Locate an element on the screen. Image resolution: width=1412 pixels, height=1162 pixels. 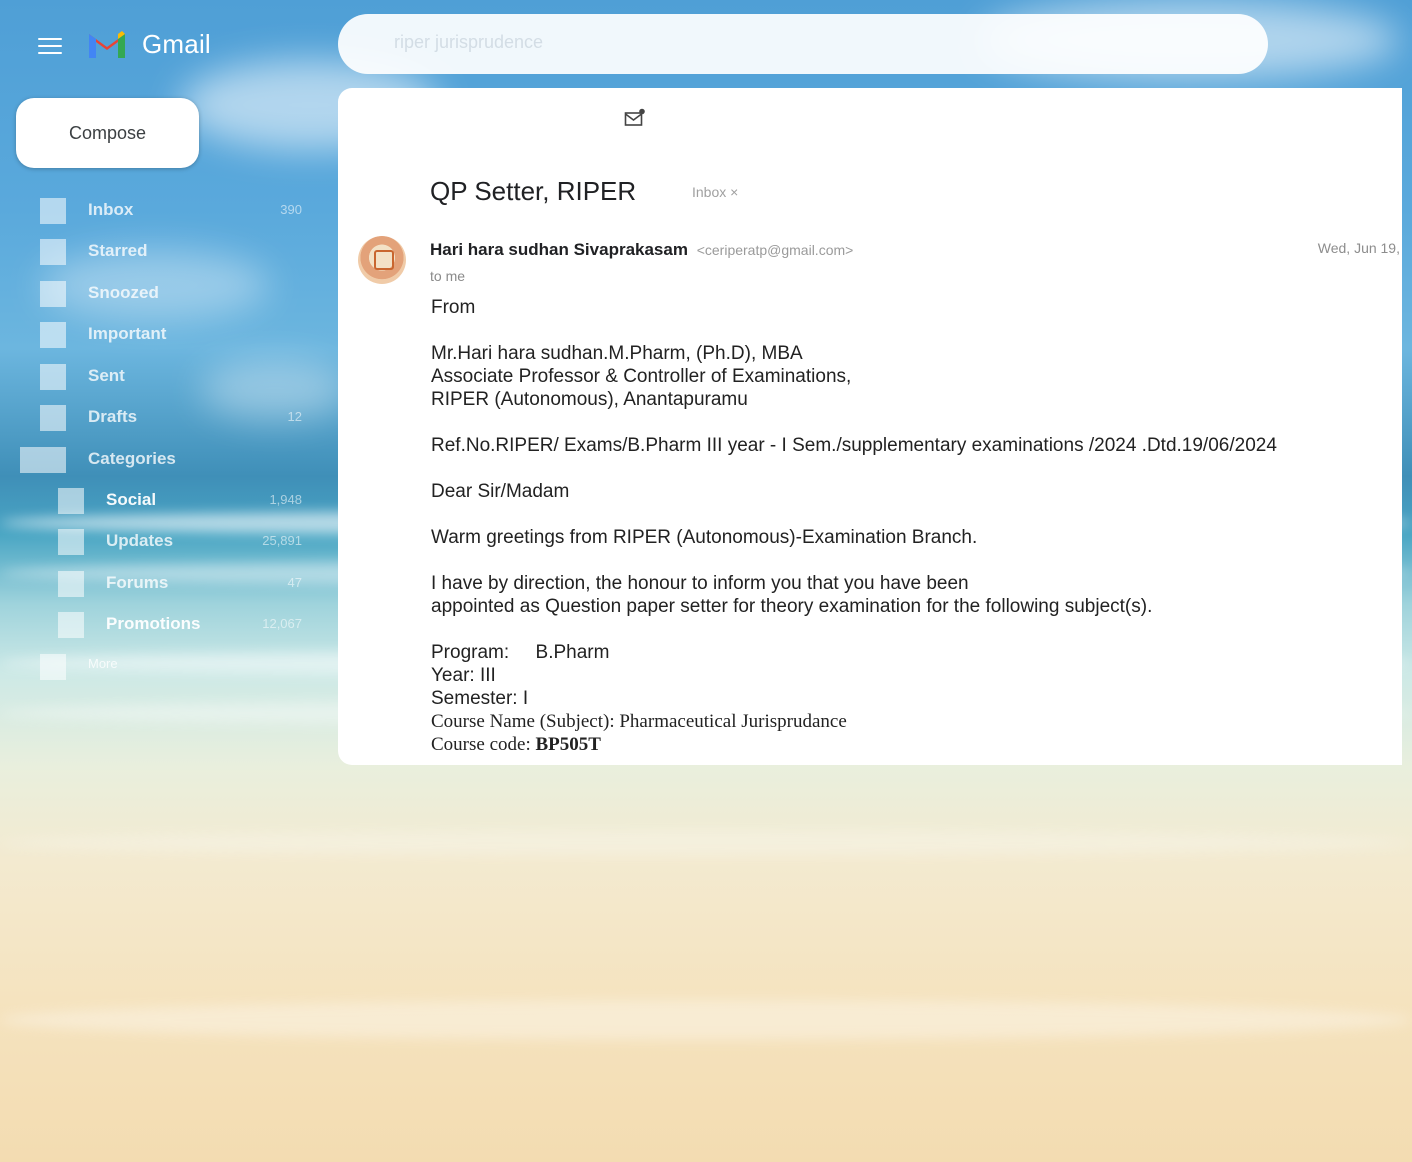
sidebar-item-label: Updates is located at coordinates (140, 540).